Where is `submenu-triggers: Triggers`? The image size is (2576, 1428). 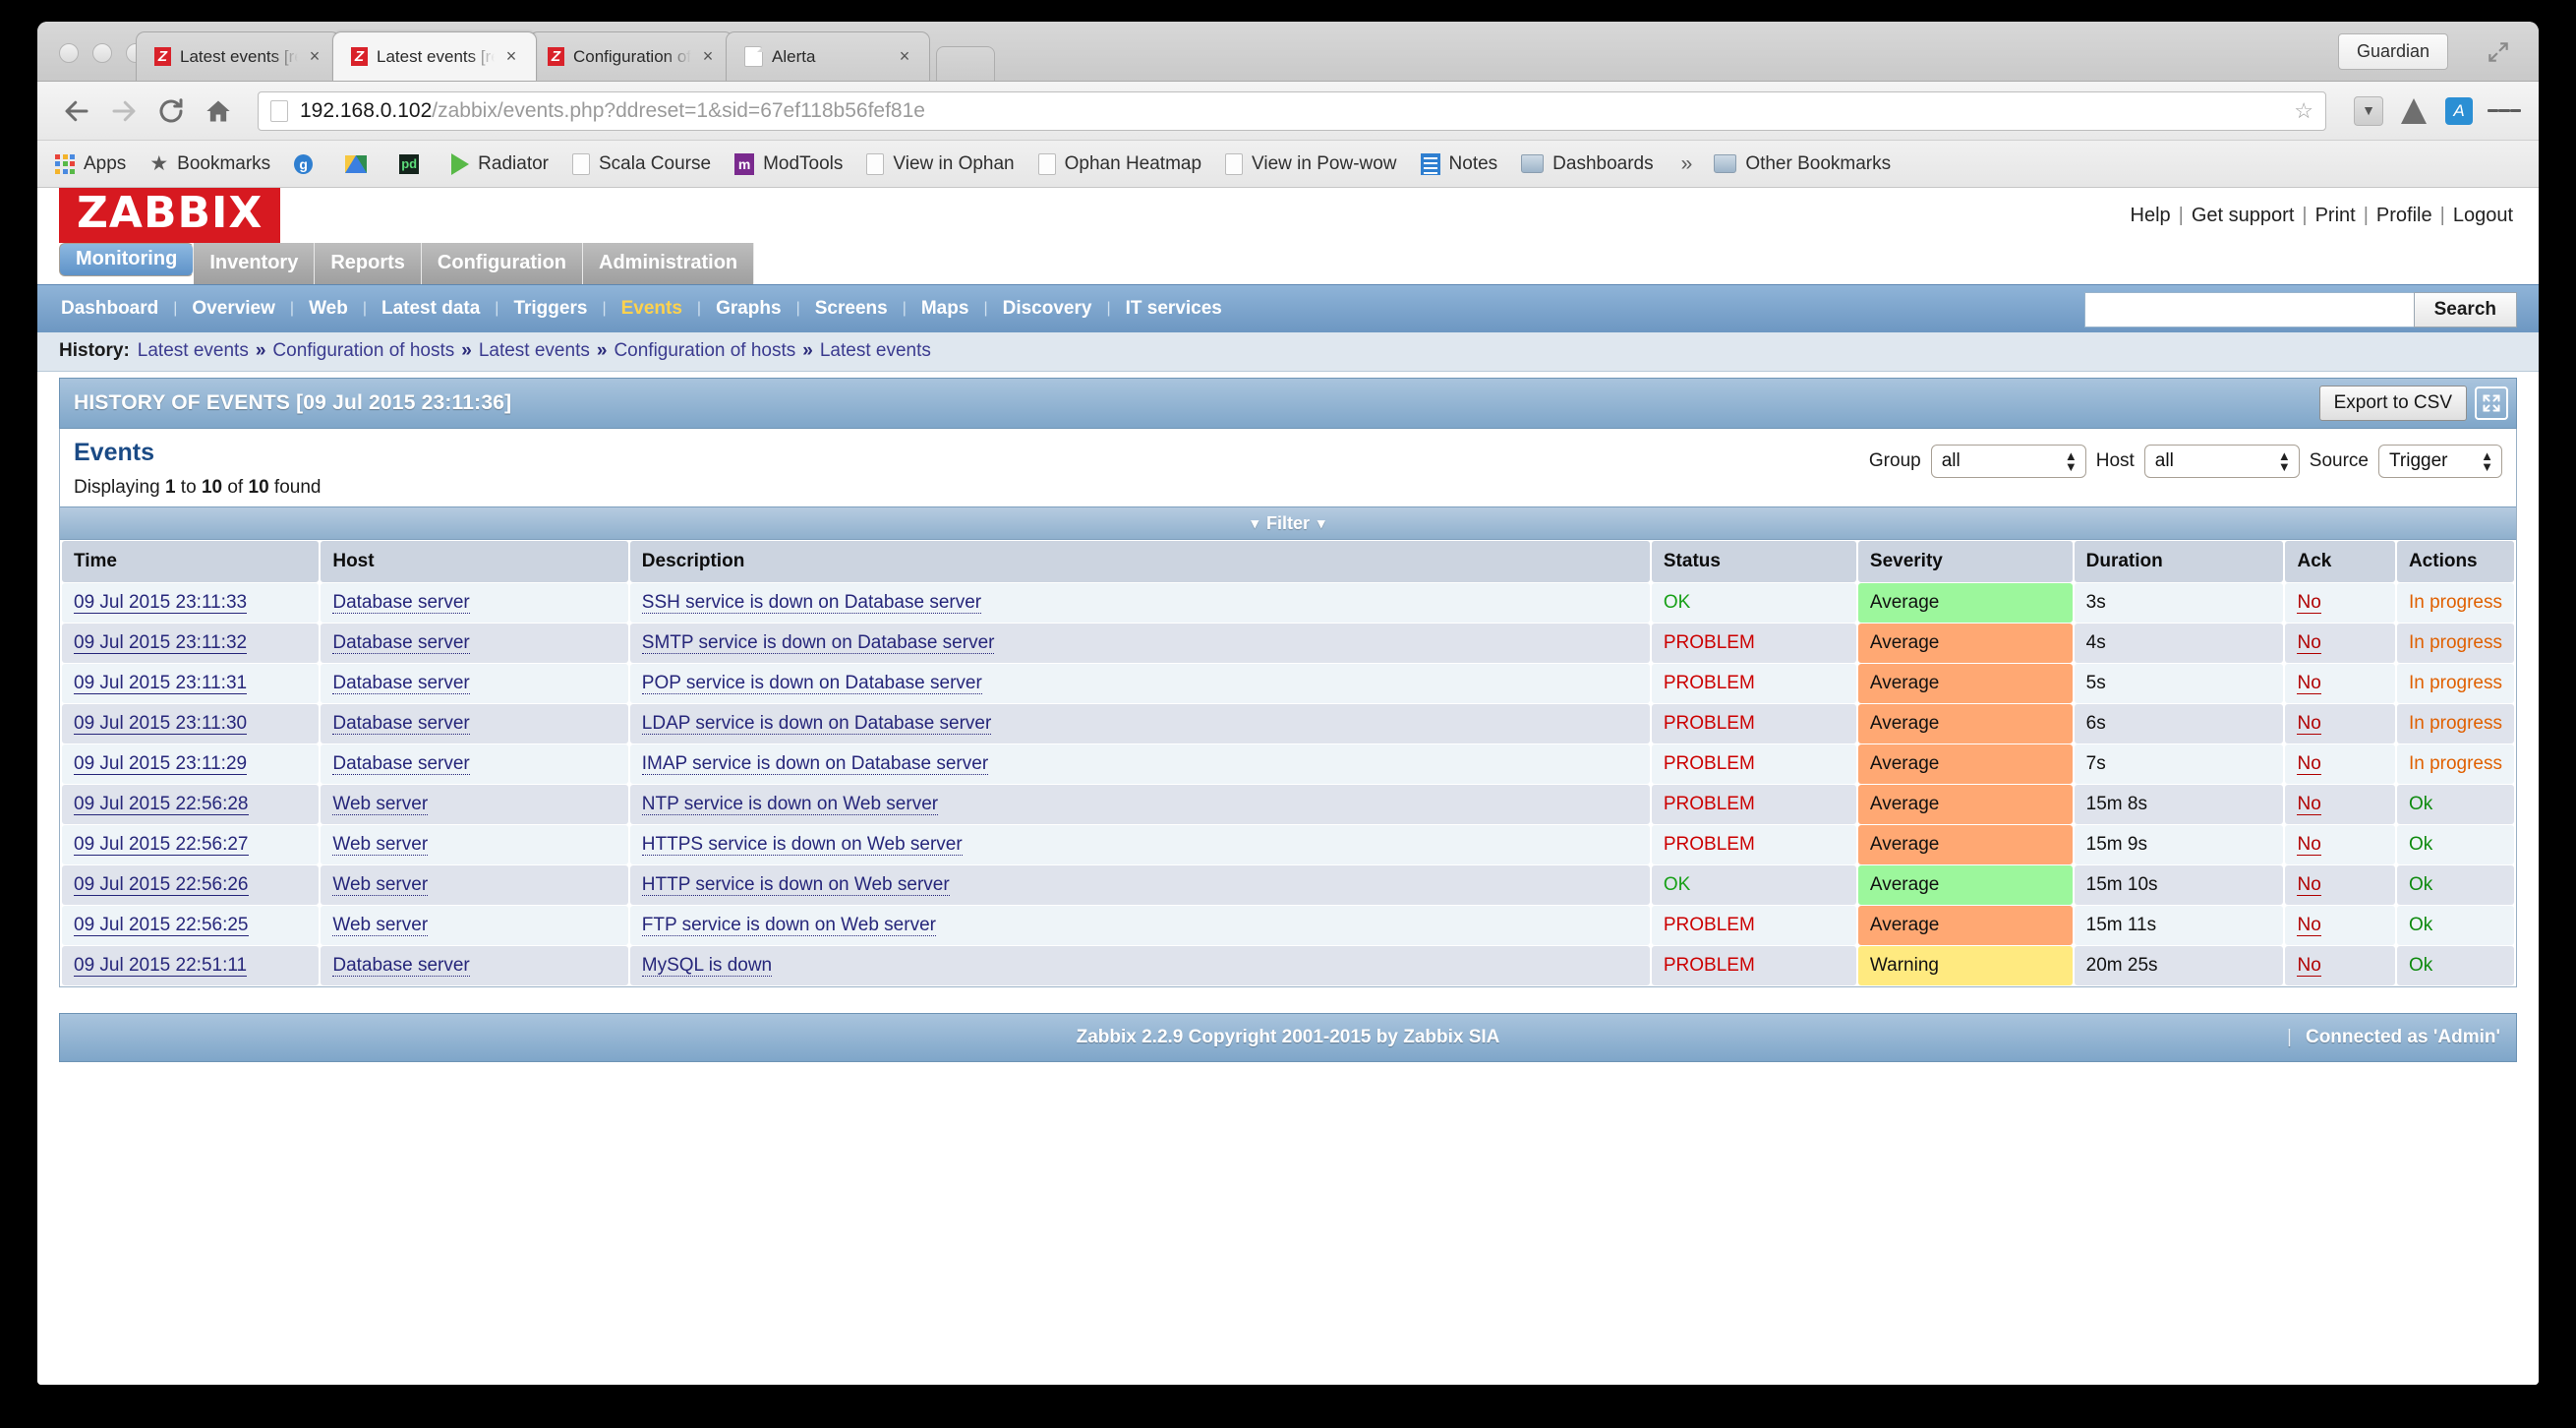
submenu-triggers: Triggers is located at coordinates (550, 309).